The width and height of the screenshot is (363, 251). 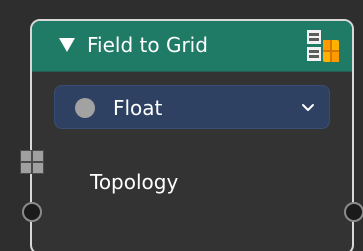 I want to click on right-socket, so click(x=353, y=212).